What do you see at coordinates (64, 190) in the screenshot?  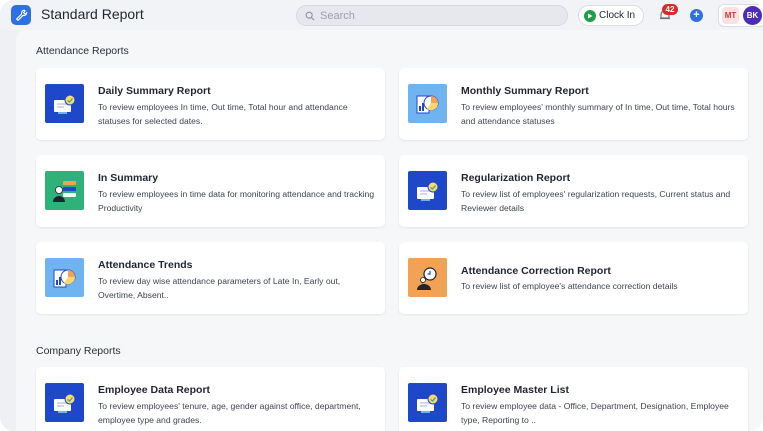 I see `person-list-icon` at bounding box center [64, 190].